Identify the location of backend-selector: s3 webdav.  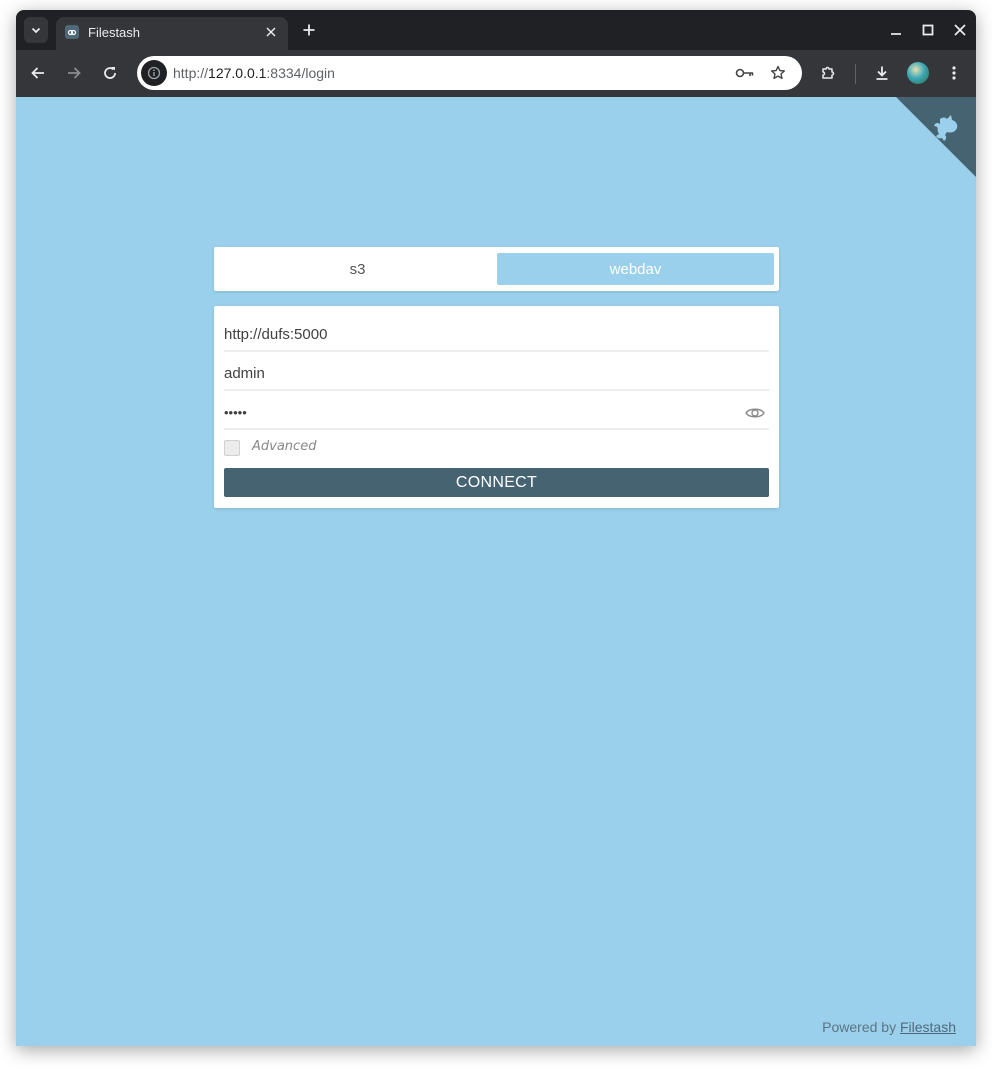
(496, 269).